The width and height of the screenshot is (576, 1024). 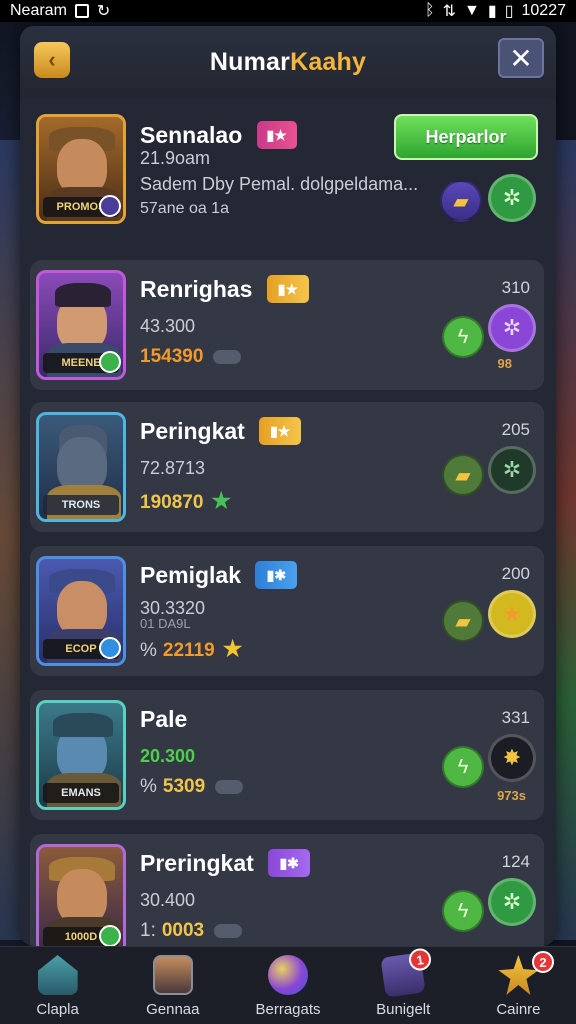 What do you see at coordinates (184, 208) in the screenshot?
I see `player-meta: 57ane oa 1a` at bounding box center [184, 208].